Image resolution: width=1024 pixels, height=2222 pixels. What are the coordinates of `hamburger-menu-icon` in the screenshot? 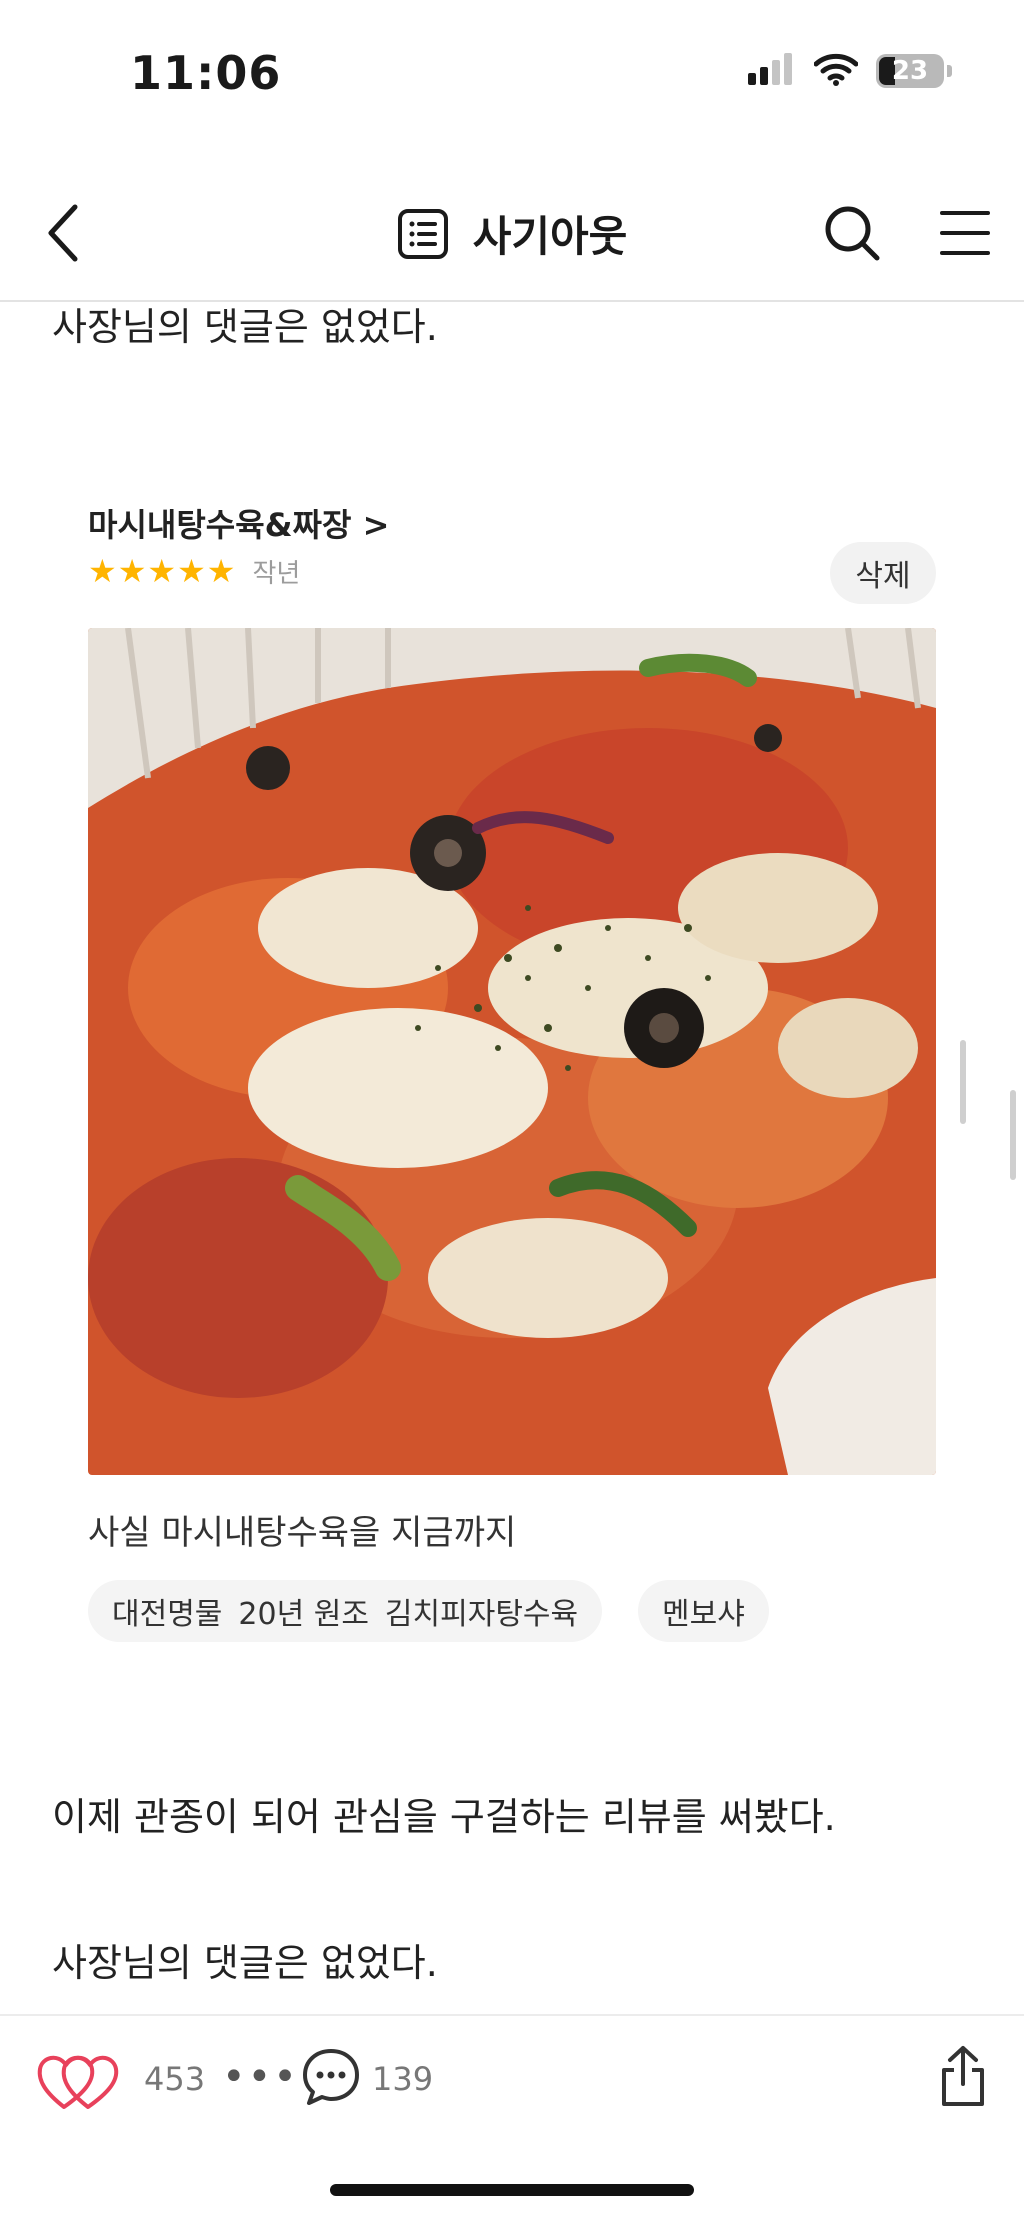 It's located at (965, 233).